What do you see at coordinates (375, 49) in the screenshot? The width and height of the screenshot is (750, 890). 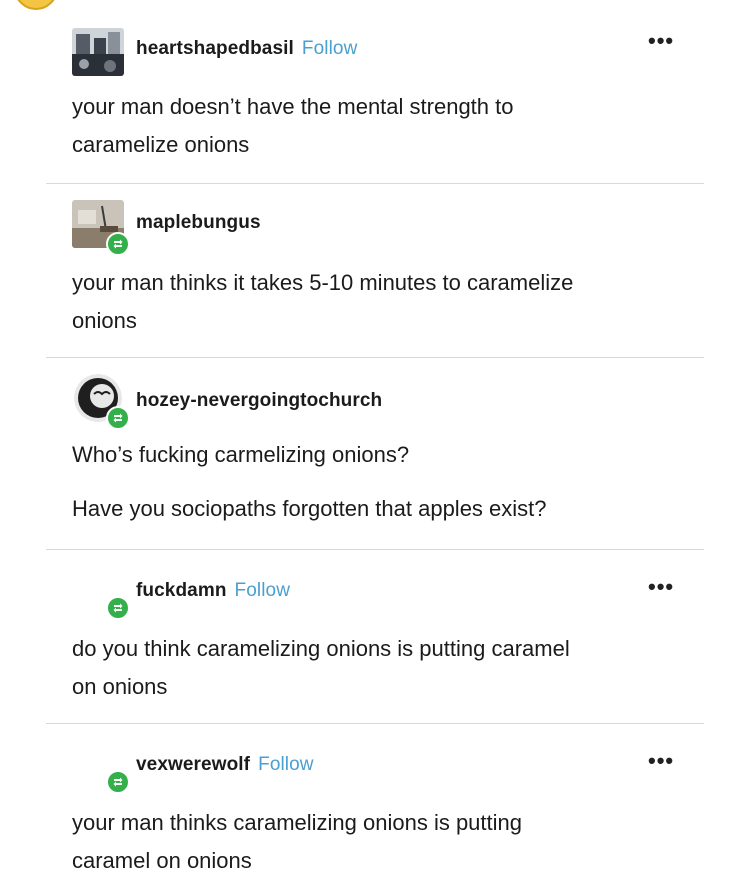 I see `post-header: heartshapedbasil Follow •••` at bounding box center [375, 49].